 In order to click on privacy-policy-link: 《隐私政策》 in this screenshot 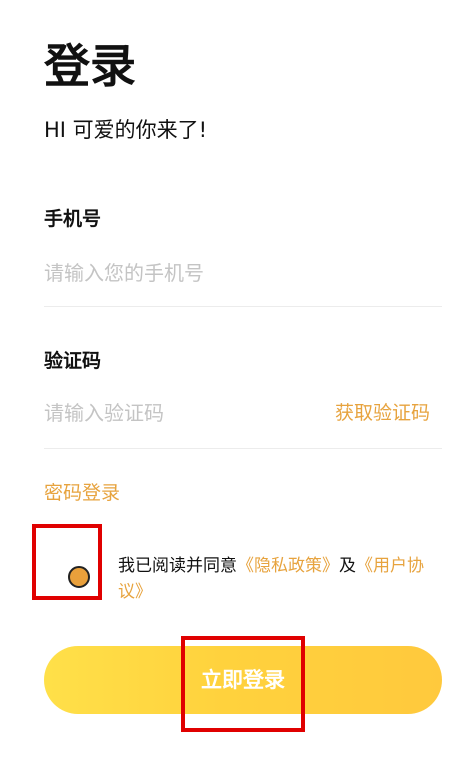, I will do `click(288, 566)`.